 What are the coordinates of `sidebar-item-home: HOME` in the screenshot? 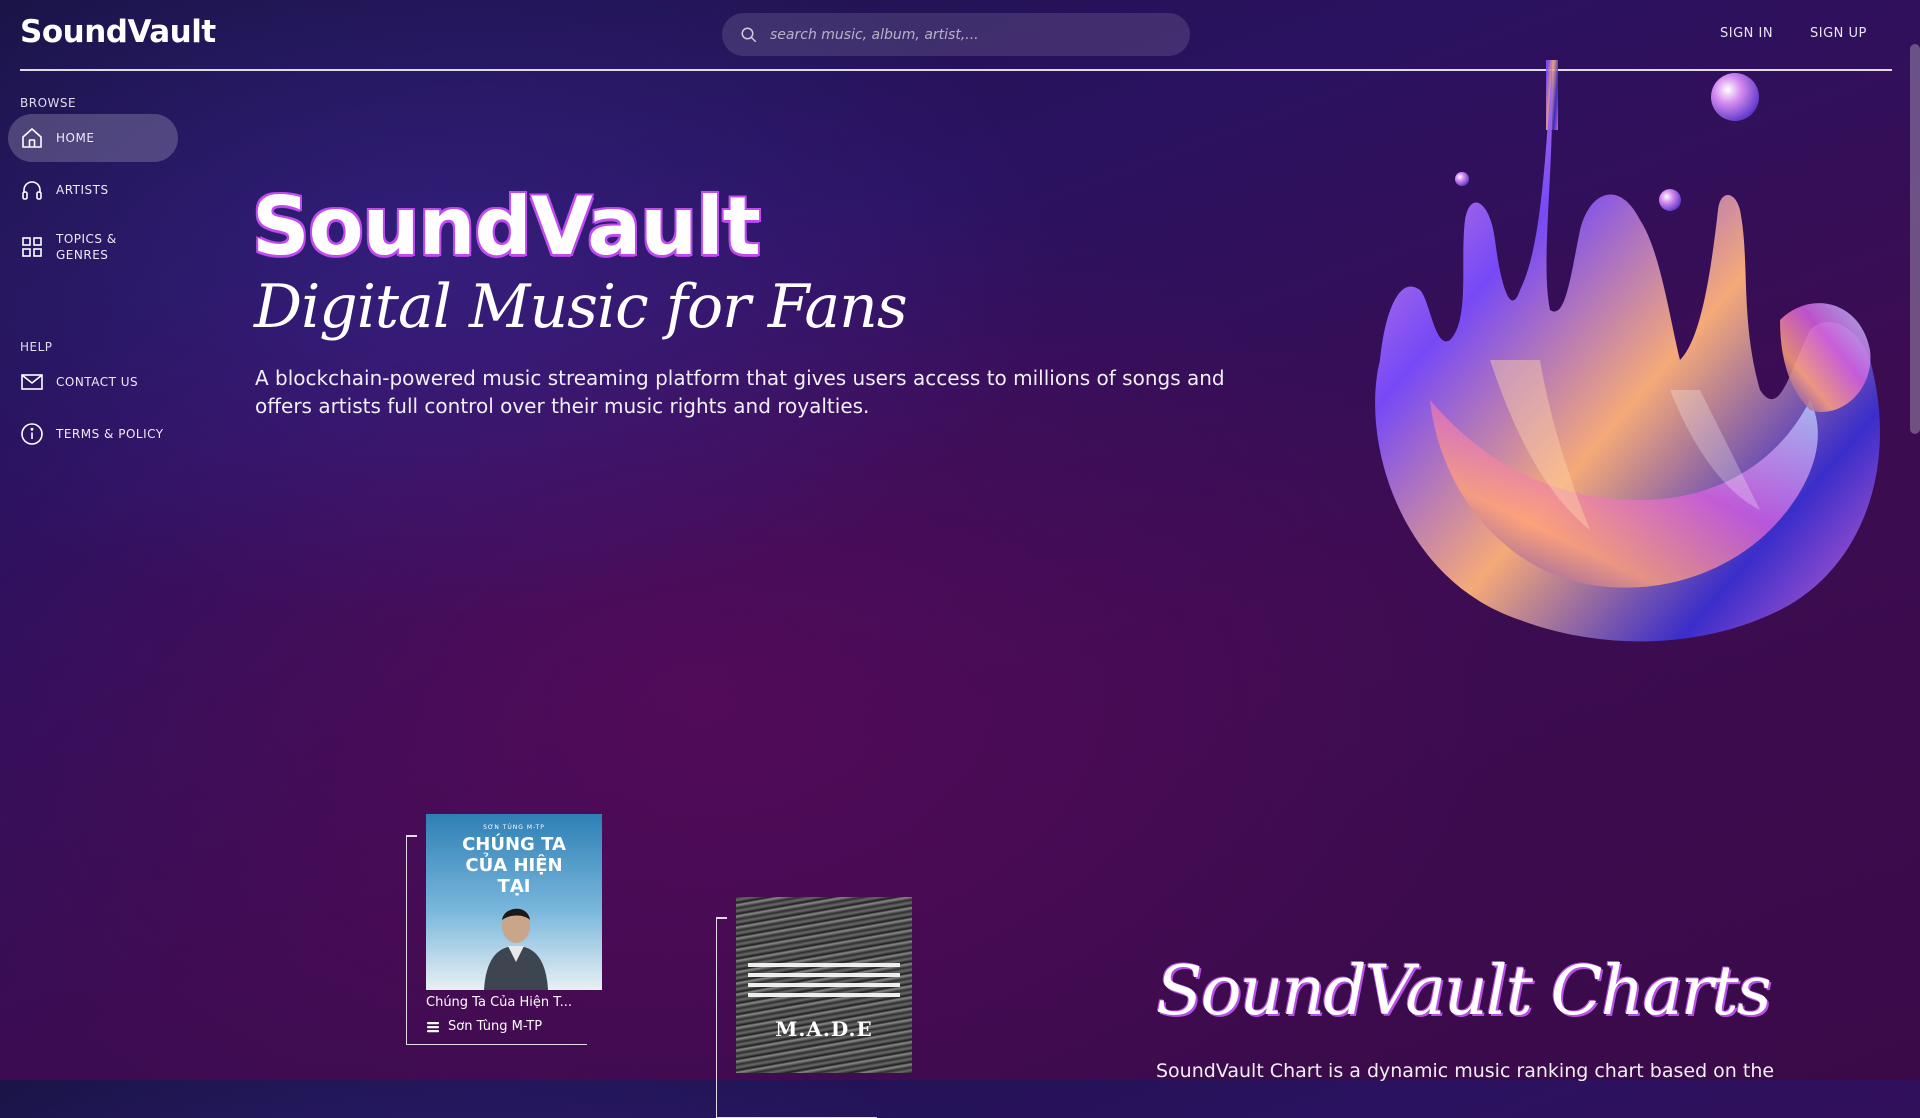 It's located at (93, 138).